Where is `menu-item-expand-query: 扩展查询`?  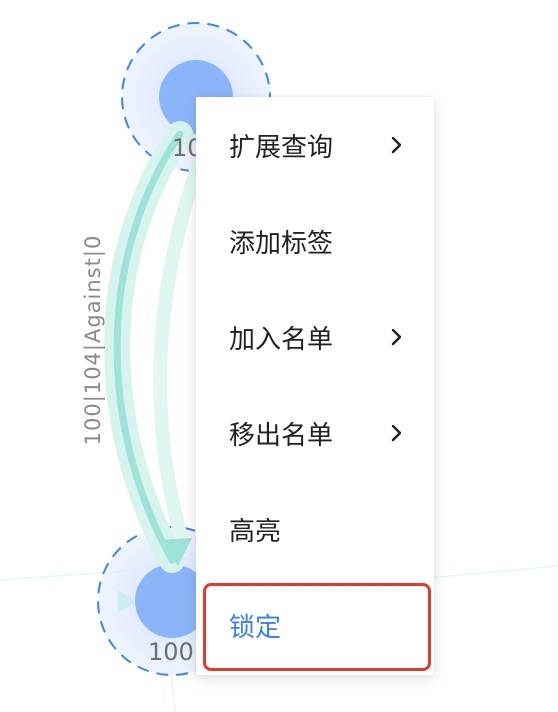 menu-item-expand-query: 扩展查询 is located at coordinates (315, 145).